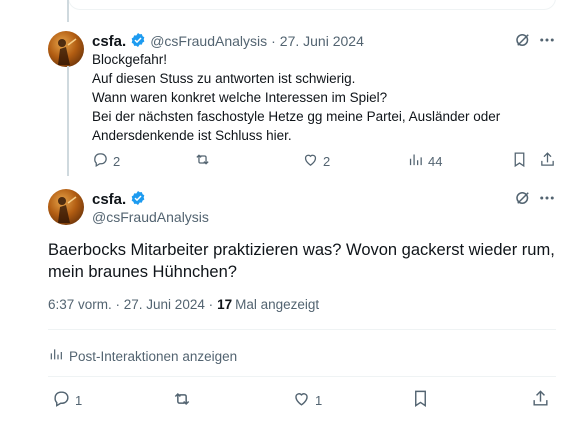 The height and width of the screenshot is (426, 584). What do you see at coordinates (68, 11) in the screenshot?
I see `thread-line` at bounding box center [68, 11].